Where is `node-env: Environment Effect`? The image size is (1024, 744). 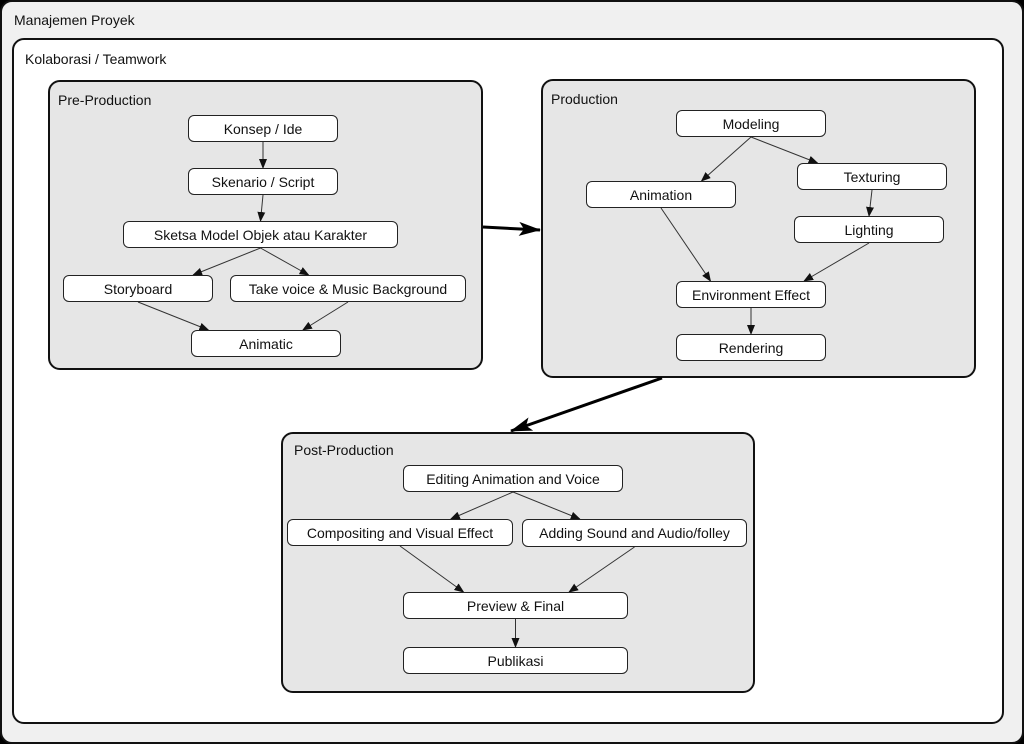 node-env: Environment Effect is located at coordinates (751, 294).